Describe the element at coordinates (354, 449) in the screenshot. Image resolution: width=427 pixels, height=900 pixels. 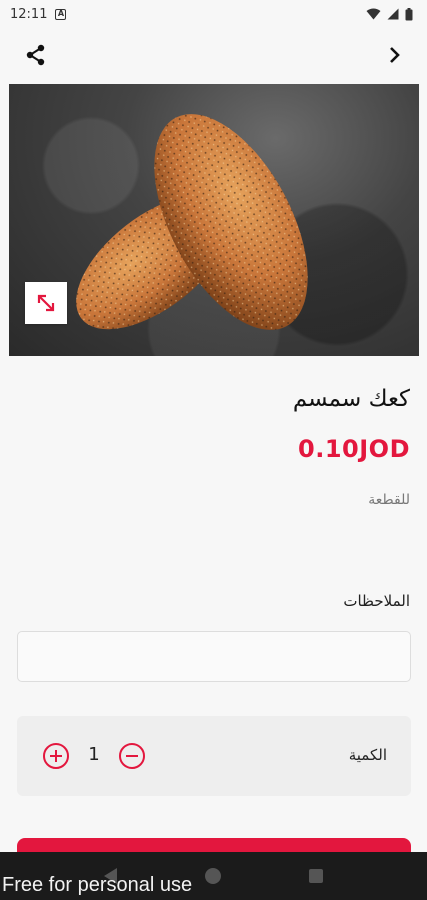
I see `product-price: 0.10JOD` at that location.